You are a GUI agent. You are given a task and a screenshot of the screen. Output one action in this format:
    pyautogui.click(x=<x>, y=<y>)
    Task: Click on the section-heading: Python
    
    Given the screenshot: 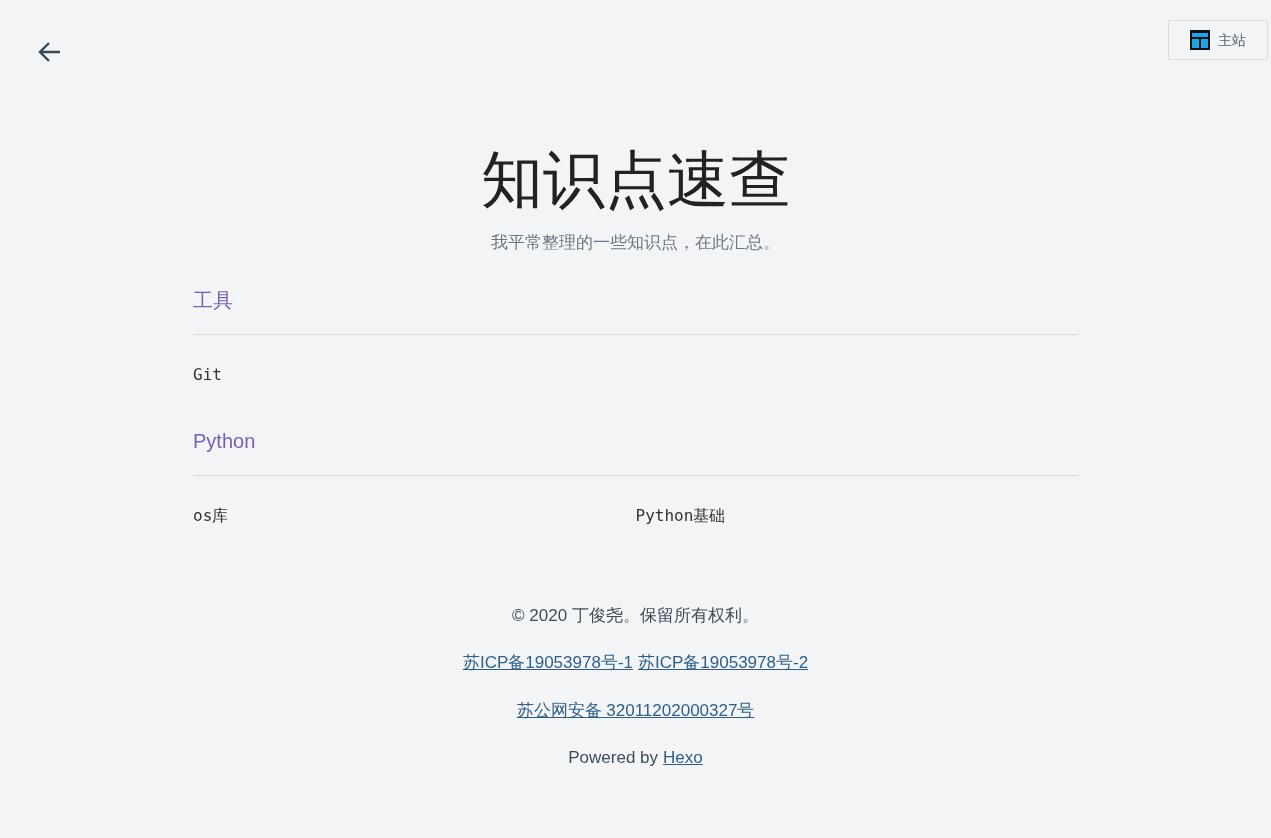 What is the action you would take?
    pyautogui.click(x=635, y=451)
    